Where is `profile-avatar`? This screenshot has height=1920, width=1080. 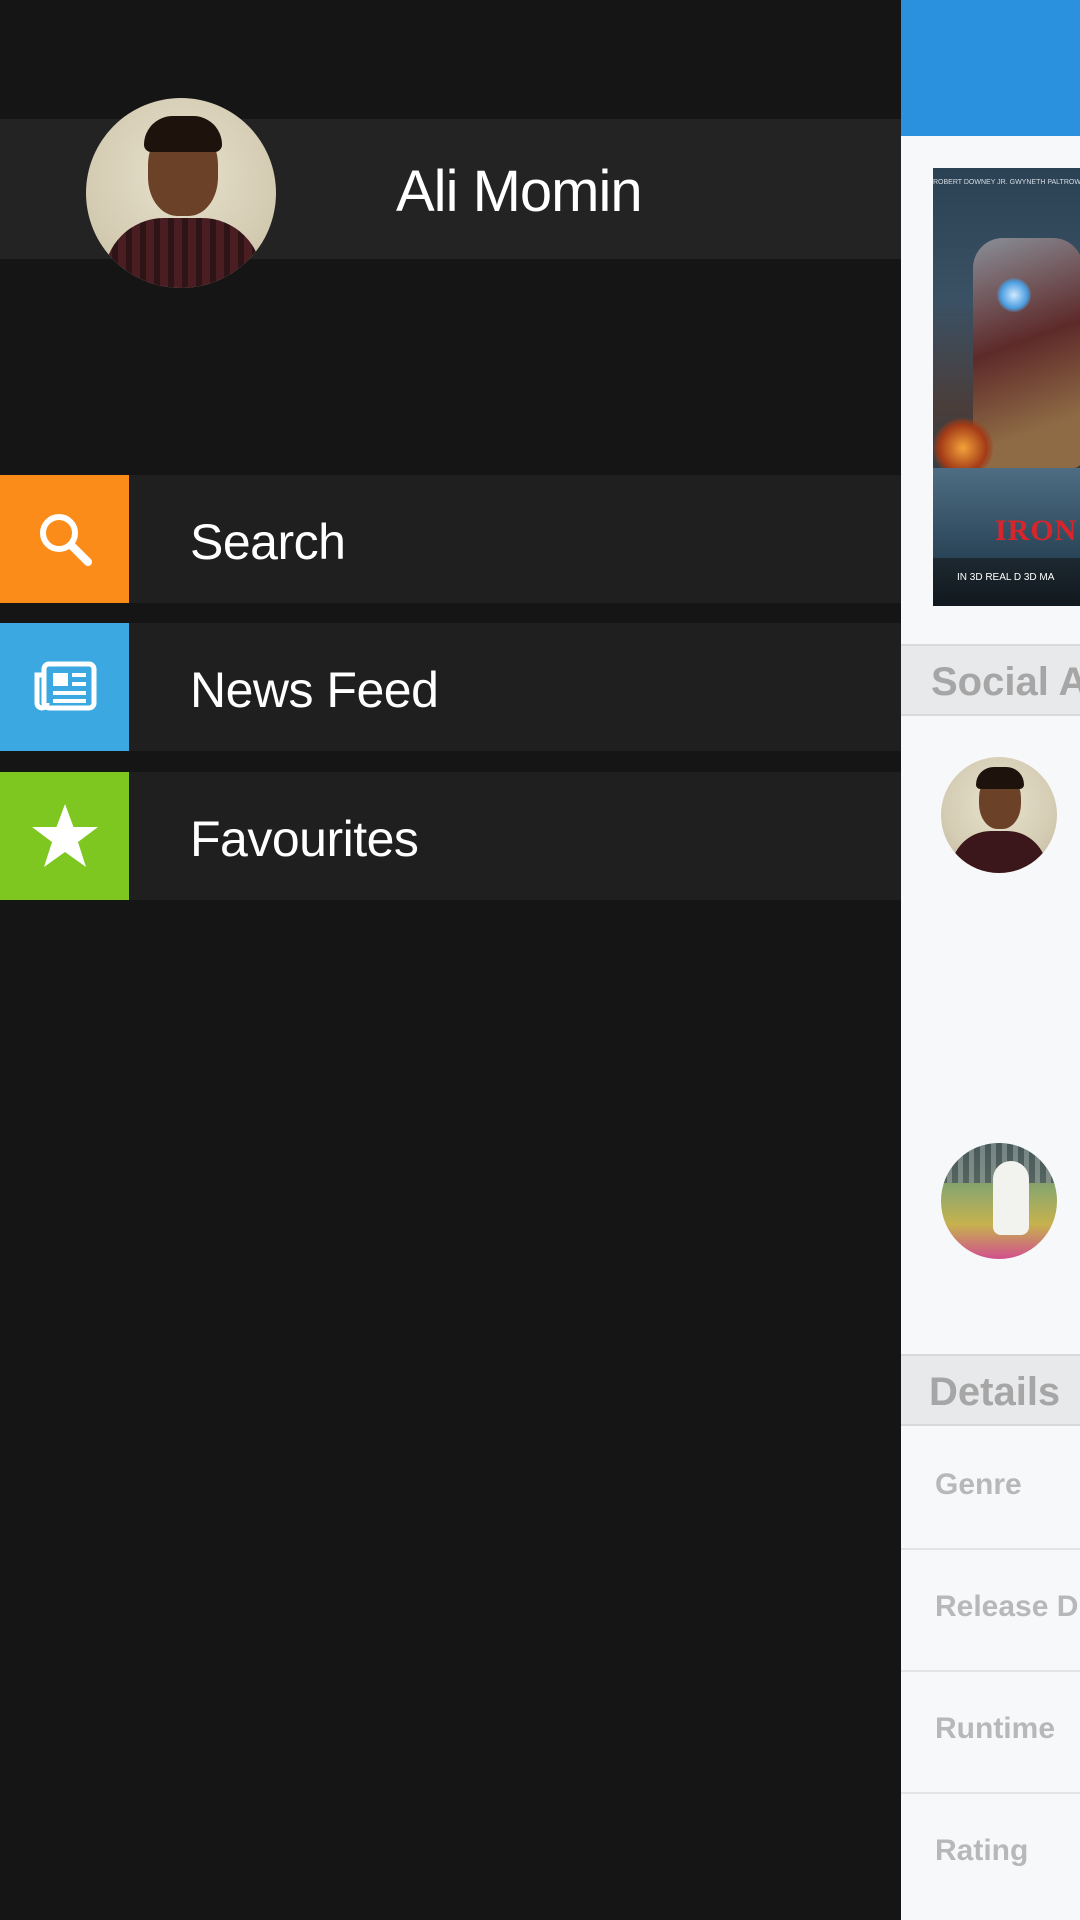
profile-avatar is located at coordinates (181, 193).